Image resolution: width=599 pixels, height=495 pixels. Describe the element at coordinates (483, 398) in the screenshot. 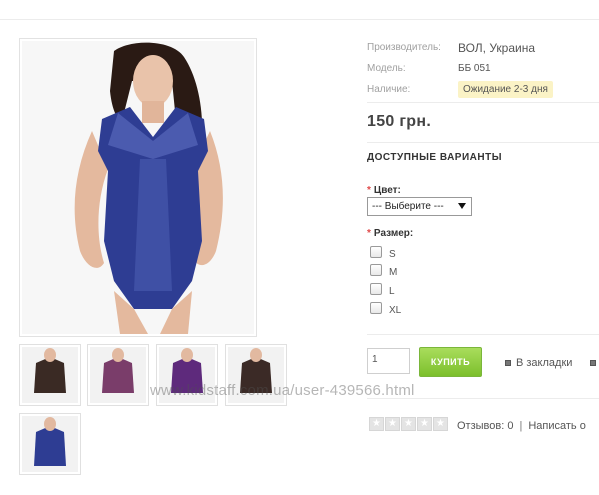

I see `cart-divider` at that location.